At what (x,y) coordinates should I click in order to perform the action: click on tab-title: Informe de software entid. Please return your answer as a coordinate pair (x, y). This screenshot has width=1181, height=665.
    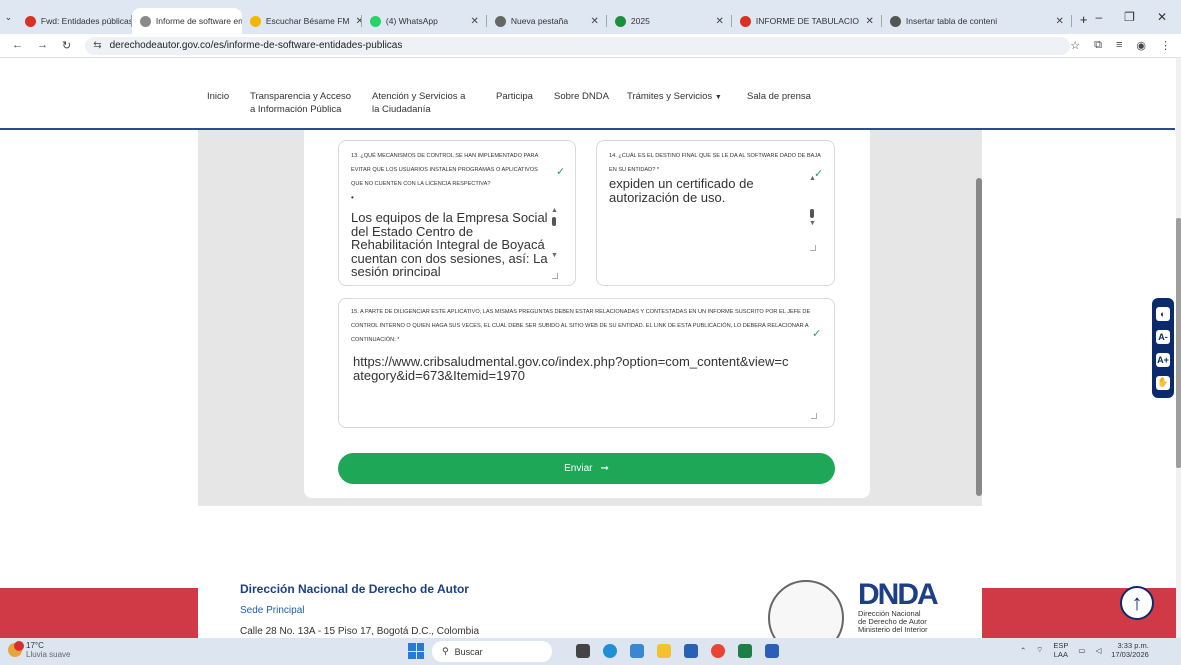
    Looking at the image, I should click on (198, 21).